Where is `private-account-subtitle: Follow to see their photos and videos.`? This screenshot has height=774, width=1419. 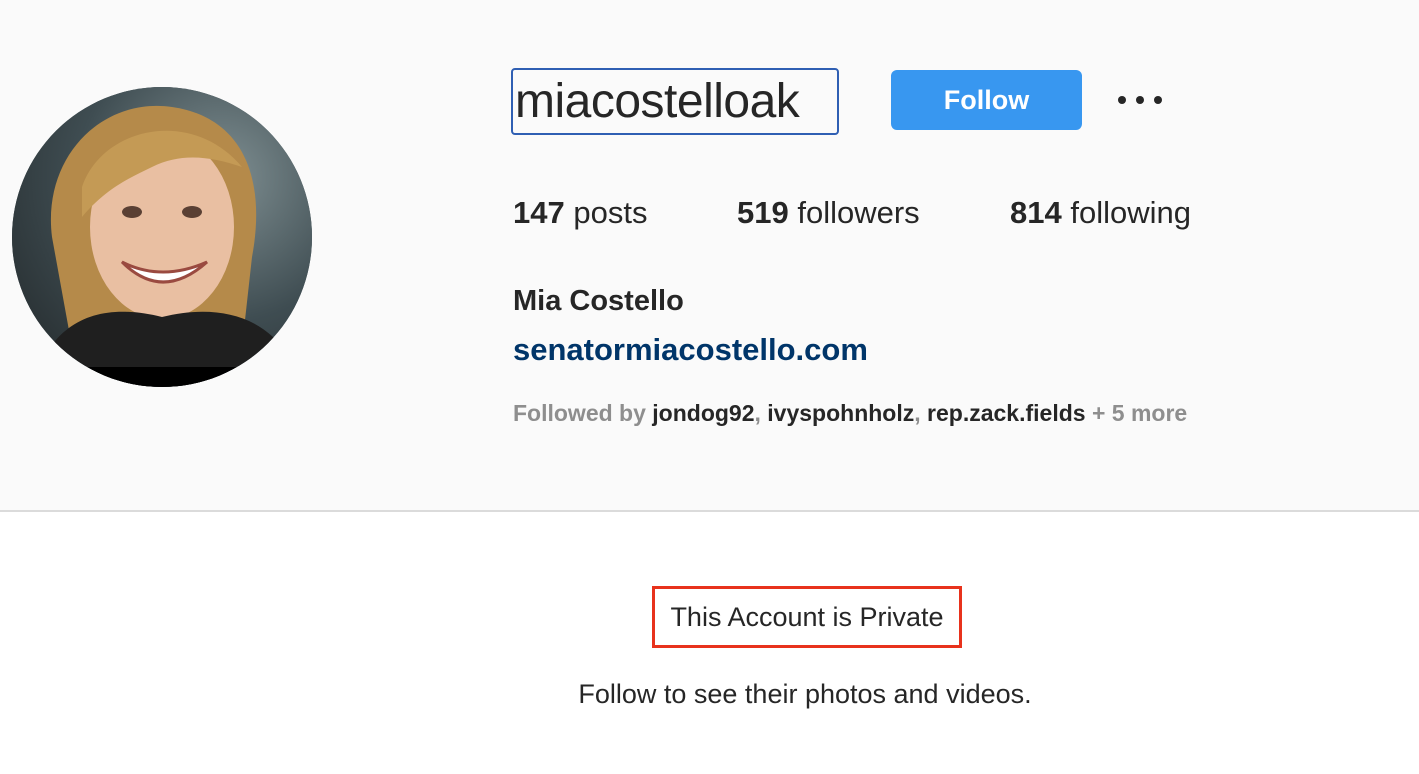
private-account-subtitle: Follow to see their photos and videos. is located at coordinates (805, 694).